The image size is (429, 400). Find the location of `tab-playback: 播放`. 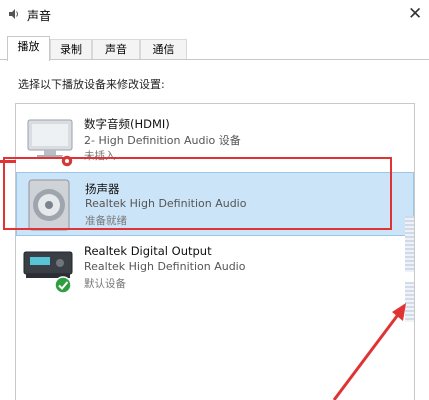

tab-playback: 播放 is located at coordinates (28, 48).